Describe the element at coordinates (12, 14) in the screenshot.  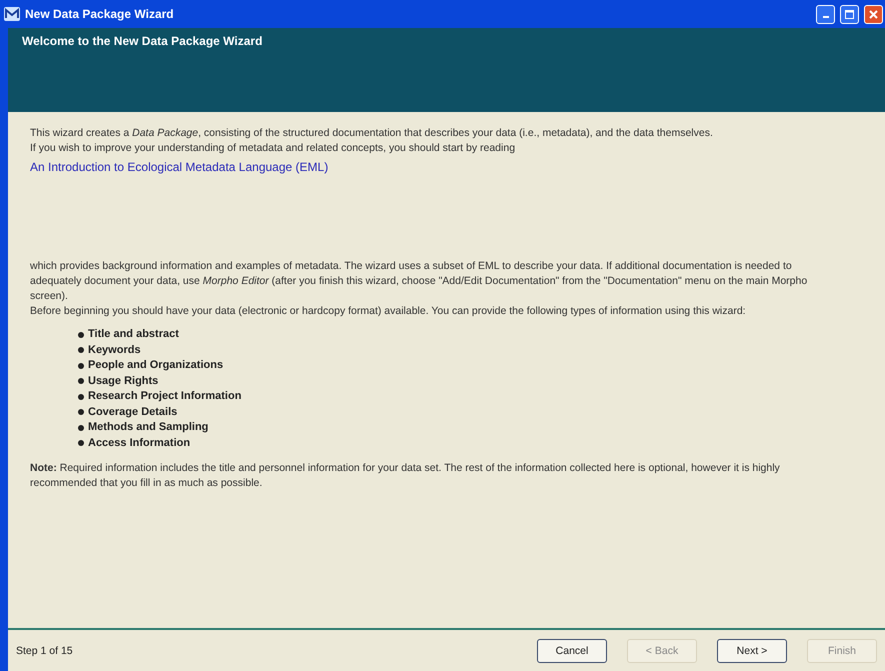
I see `app-icon` at that location.